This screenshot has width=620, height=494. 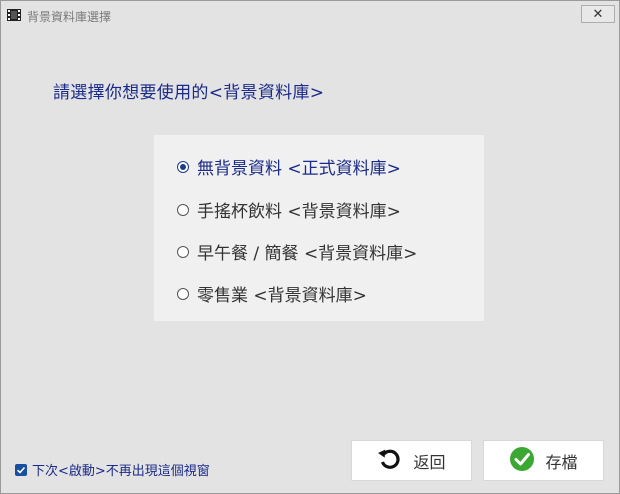 I want to click on option-label: 早午餐 / 簡餐 <背景資料庫>, so click(x=307, y=254).